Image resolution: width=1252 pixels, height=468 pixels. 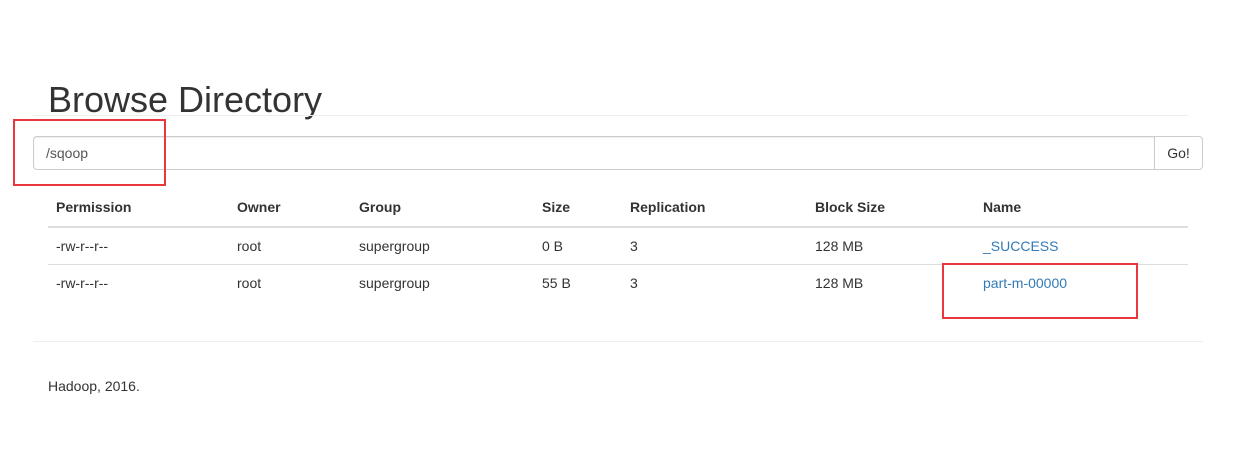 What do you see at coordinates (1081, 208) in the screenshot?
I see `column-header-name: Name` at bounding box center [1081, 208].